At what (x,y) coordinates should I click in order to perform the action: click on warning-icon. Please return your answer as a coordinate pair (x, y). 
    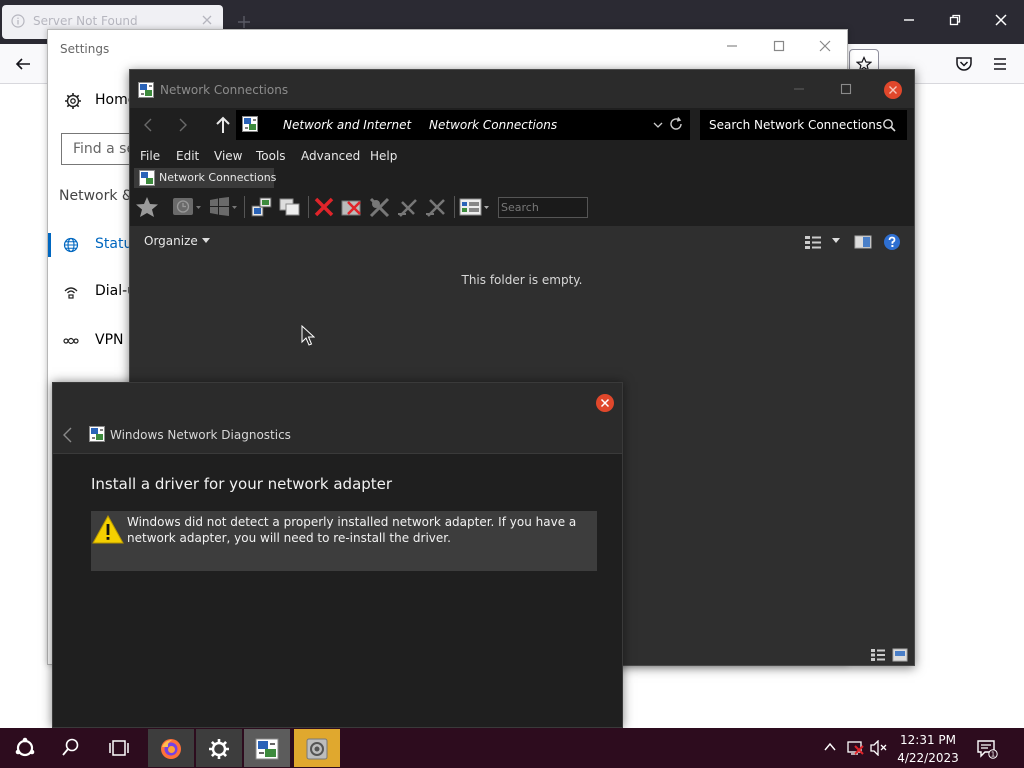
    Looking at the image, I should click on (108, 529).